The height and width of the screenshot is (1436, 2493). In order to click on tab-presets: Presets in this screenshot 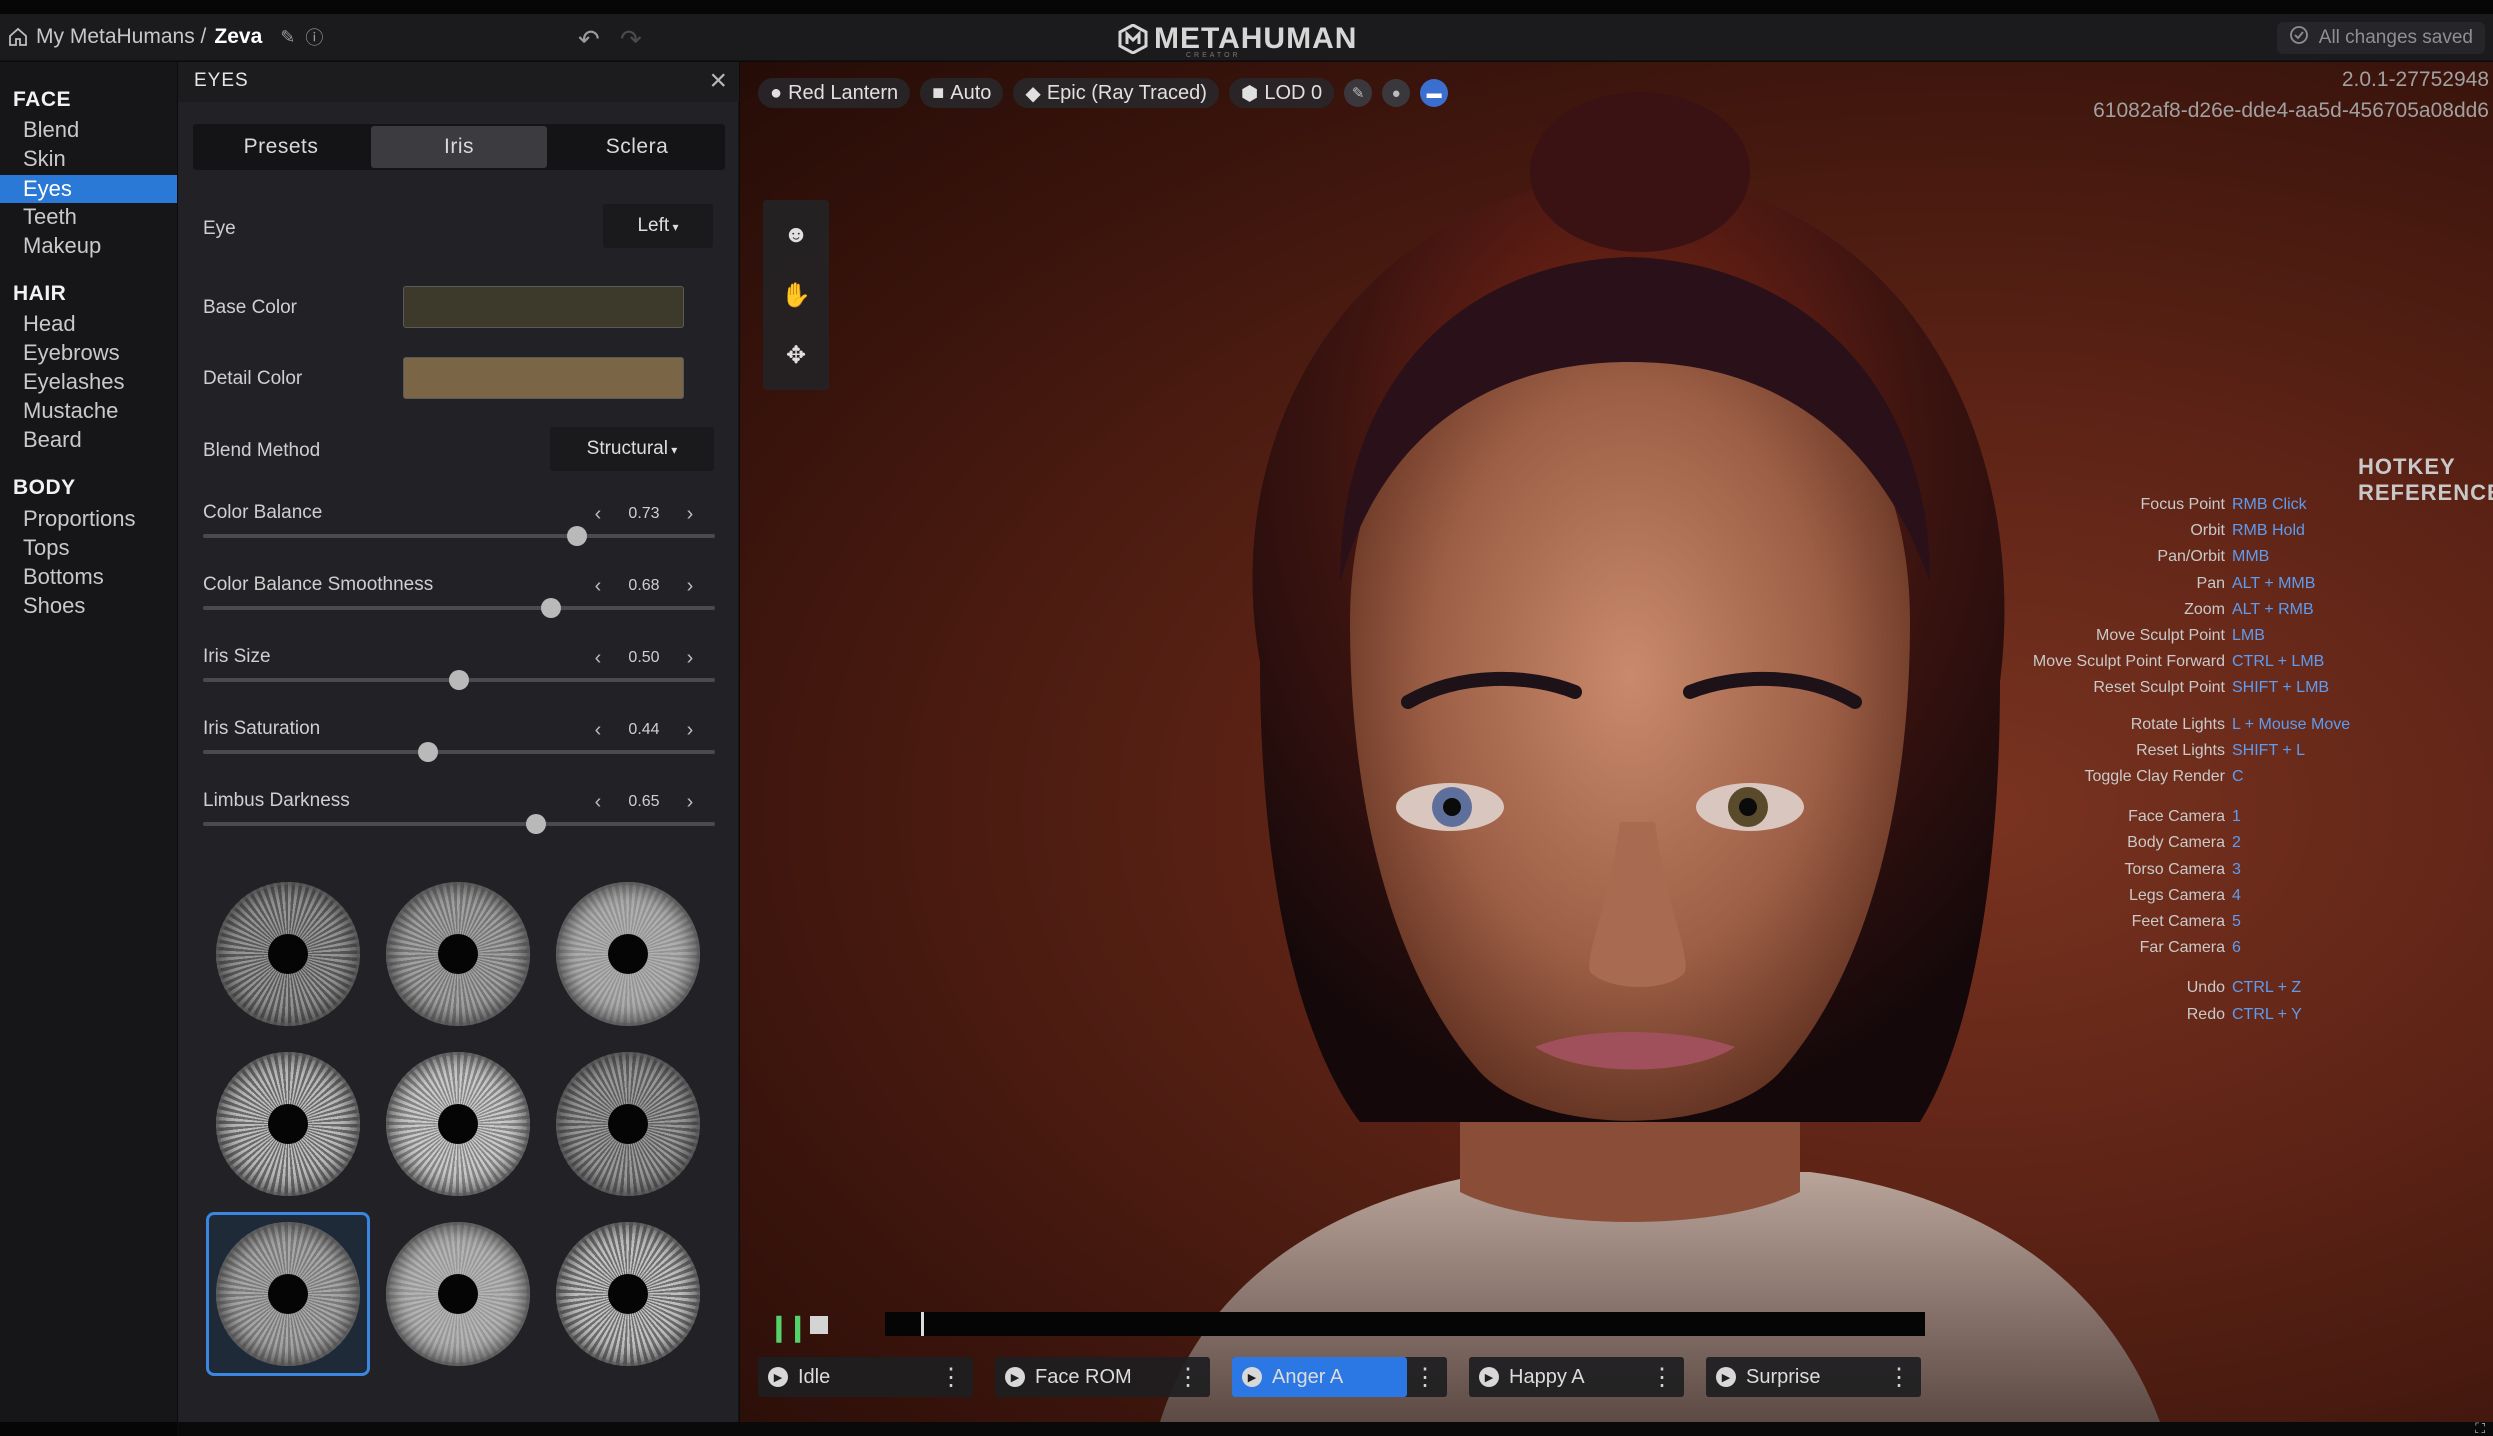, I will do `click(281, 147)`.